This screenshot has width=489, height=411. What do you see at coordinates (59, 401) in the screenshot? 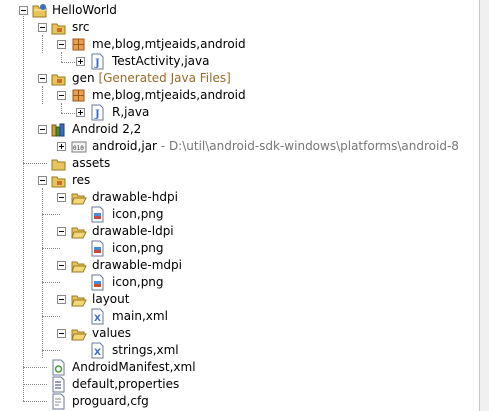
I see `text-file-icon` at bounding box center [59, 401].